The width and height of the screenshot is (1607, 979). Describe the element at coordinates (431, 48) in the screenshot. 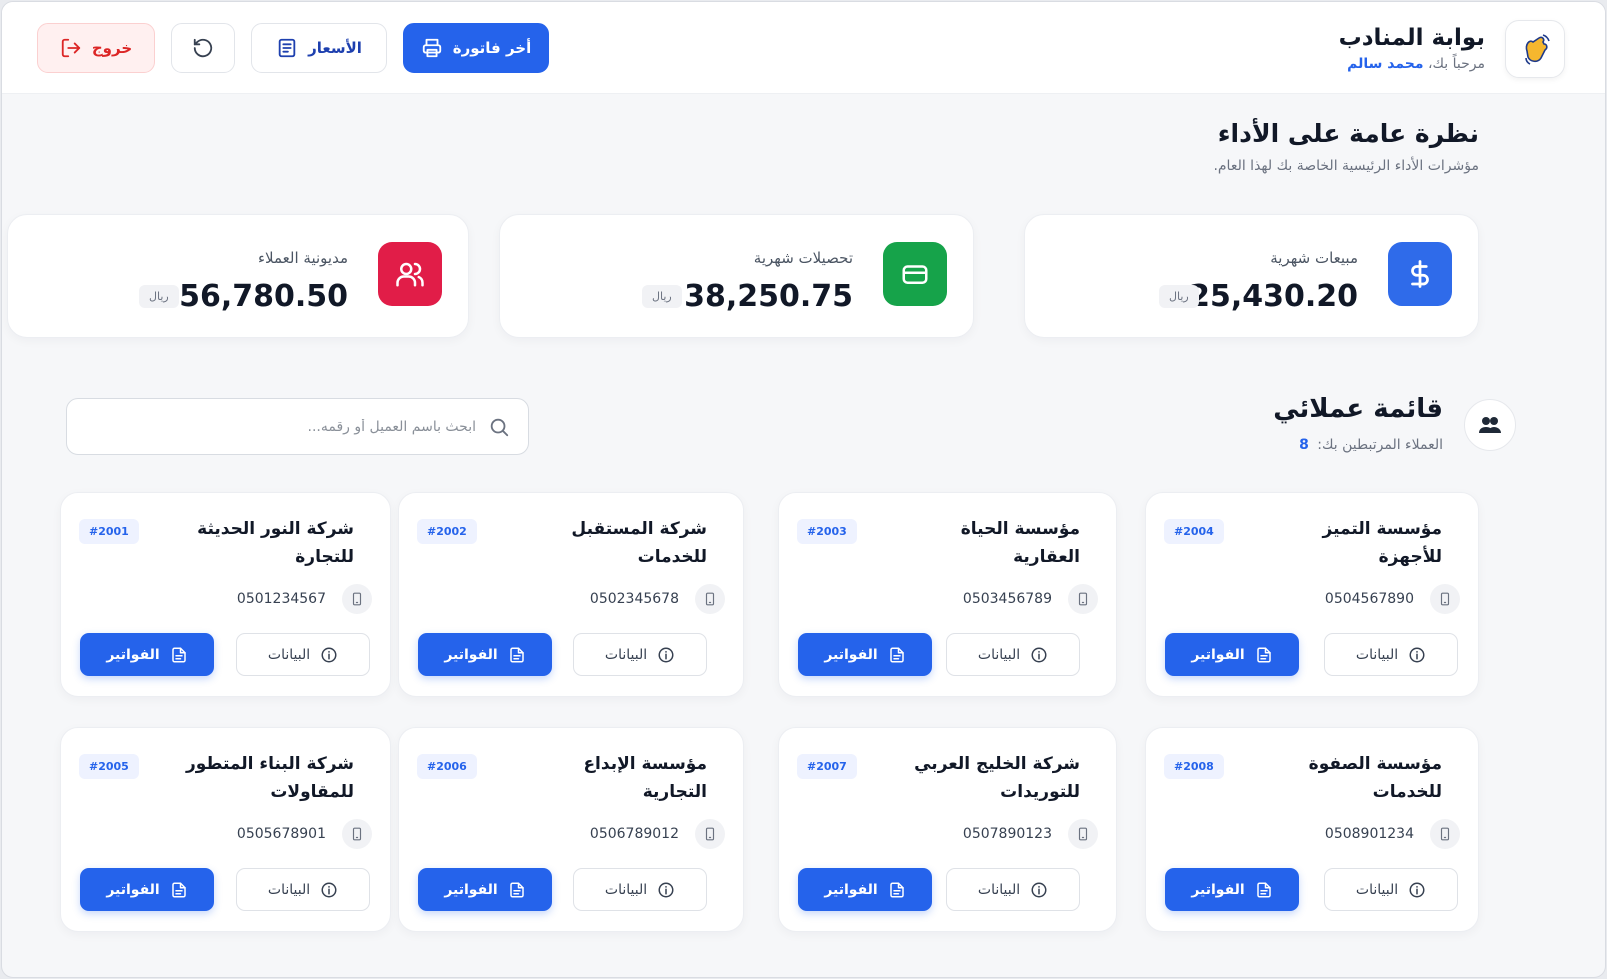

I see `printer-icon` at that location.